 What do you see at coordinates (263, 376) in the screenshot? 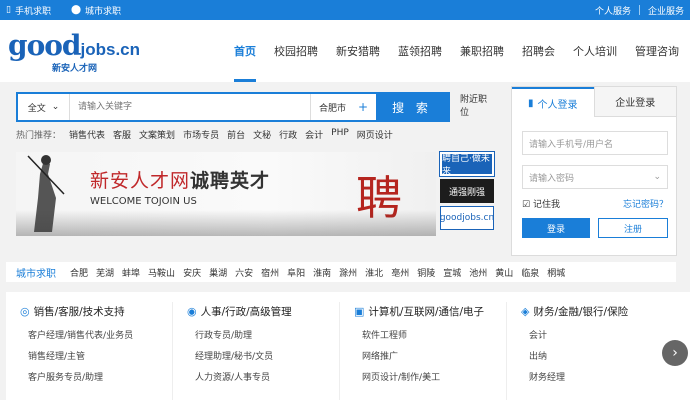
I see `category-item: 人力资源/人事专员` at bounding box center [263, 376].